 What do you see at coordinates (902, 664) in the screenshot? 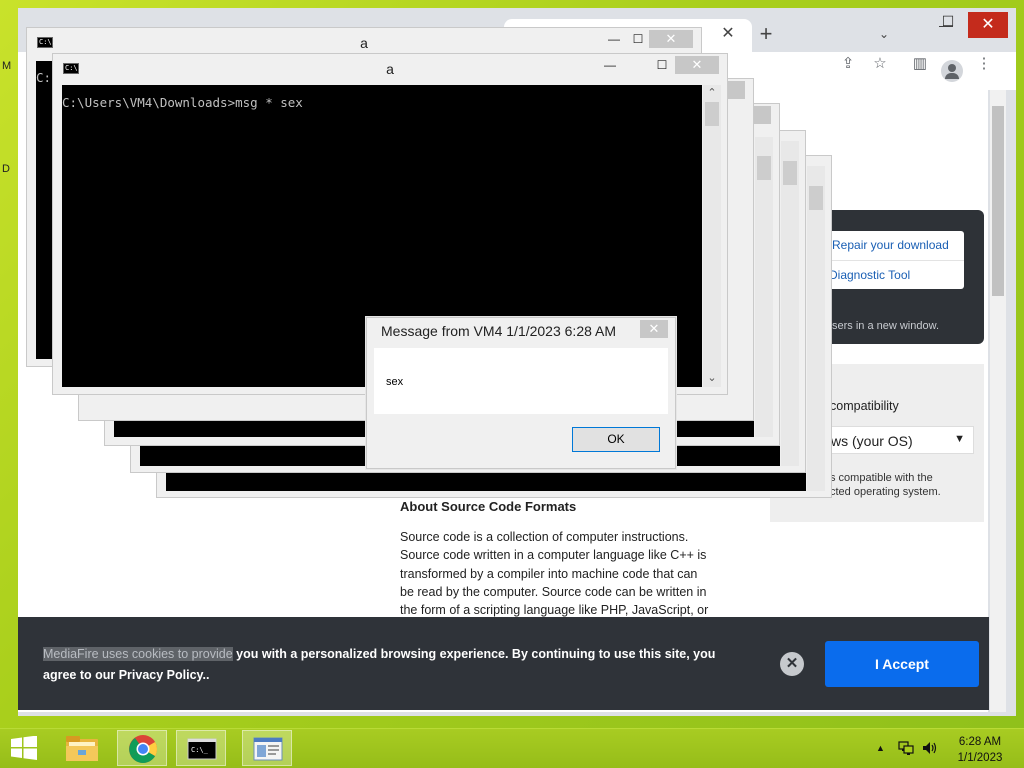
I see `accept-cookies-button: I Accept` at bounding box center [902, 664].